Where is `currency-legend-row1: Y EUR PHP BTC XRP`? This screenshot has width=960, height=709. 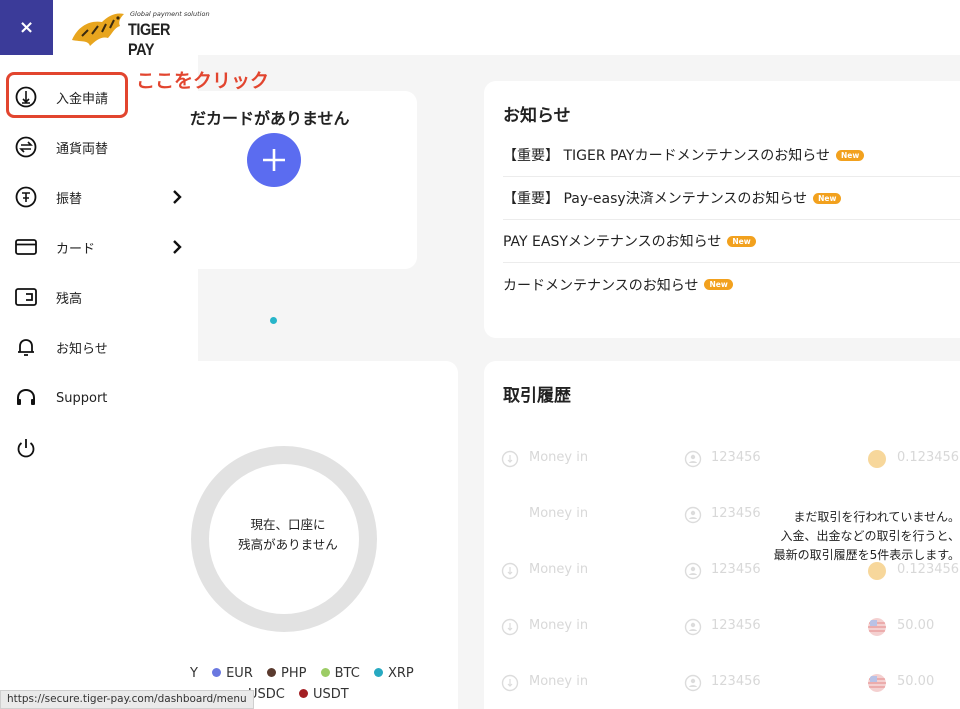 currency-legend-row1: Y EUR PHP BTC XRP is located at coordinates (307, 673).